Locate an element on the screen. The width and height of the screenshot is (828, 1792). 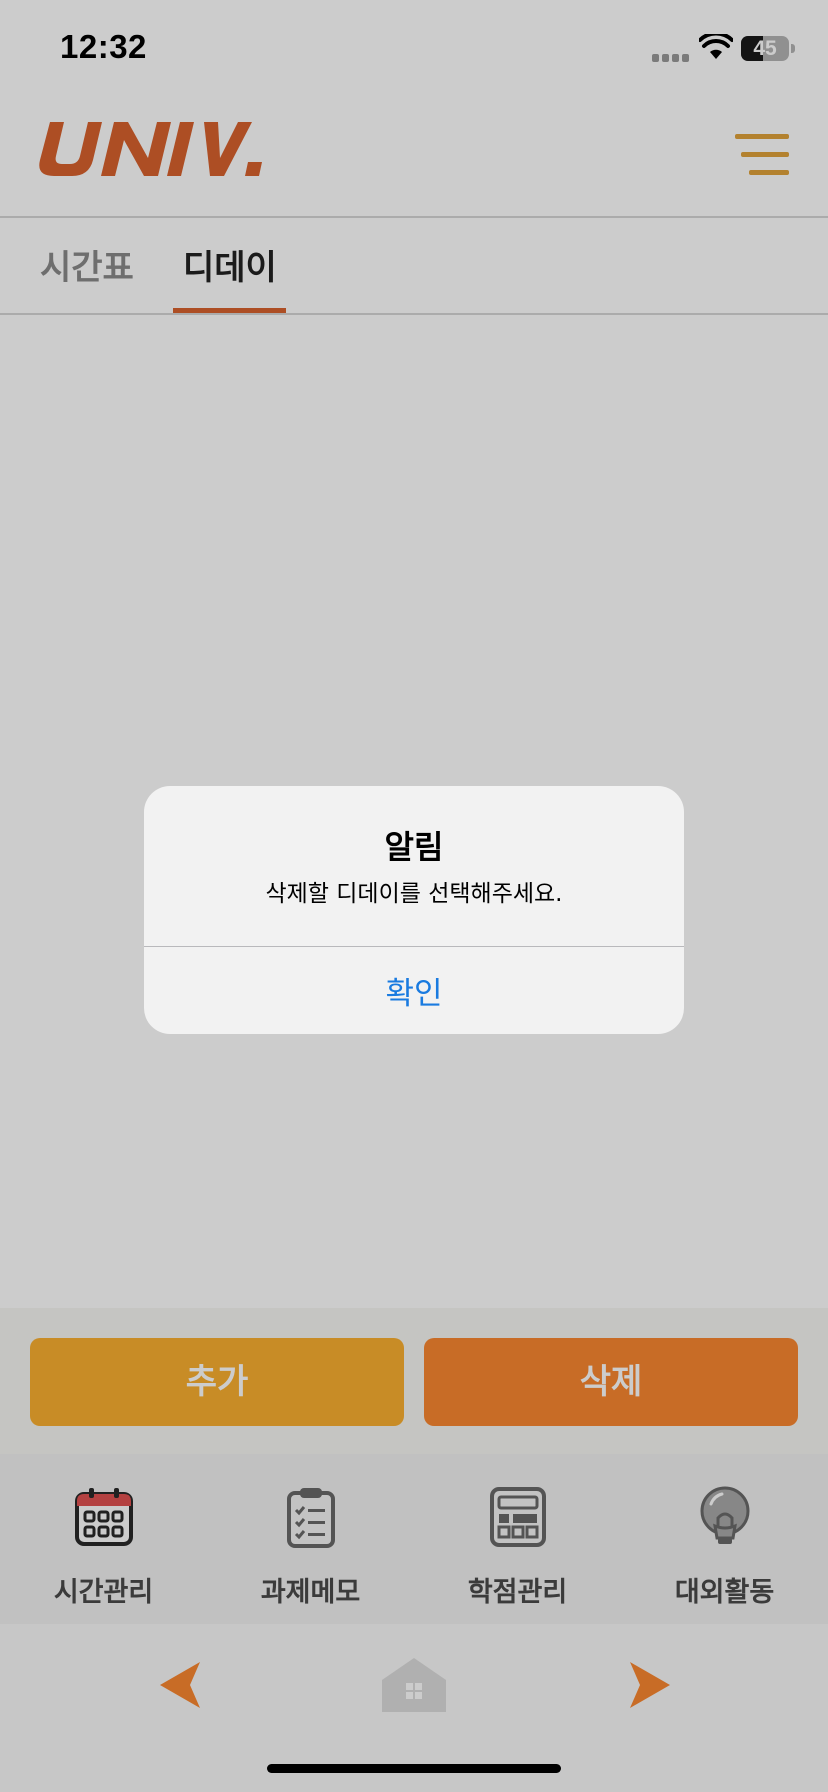
alert-title: 알림 is located at coordinates (414, 847).